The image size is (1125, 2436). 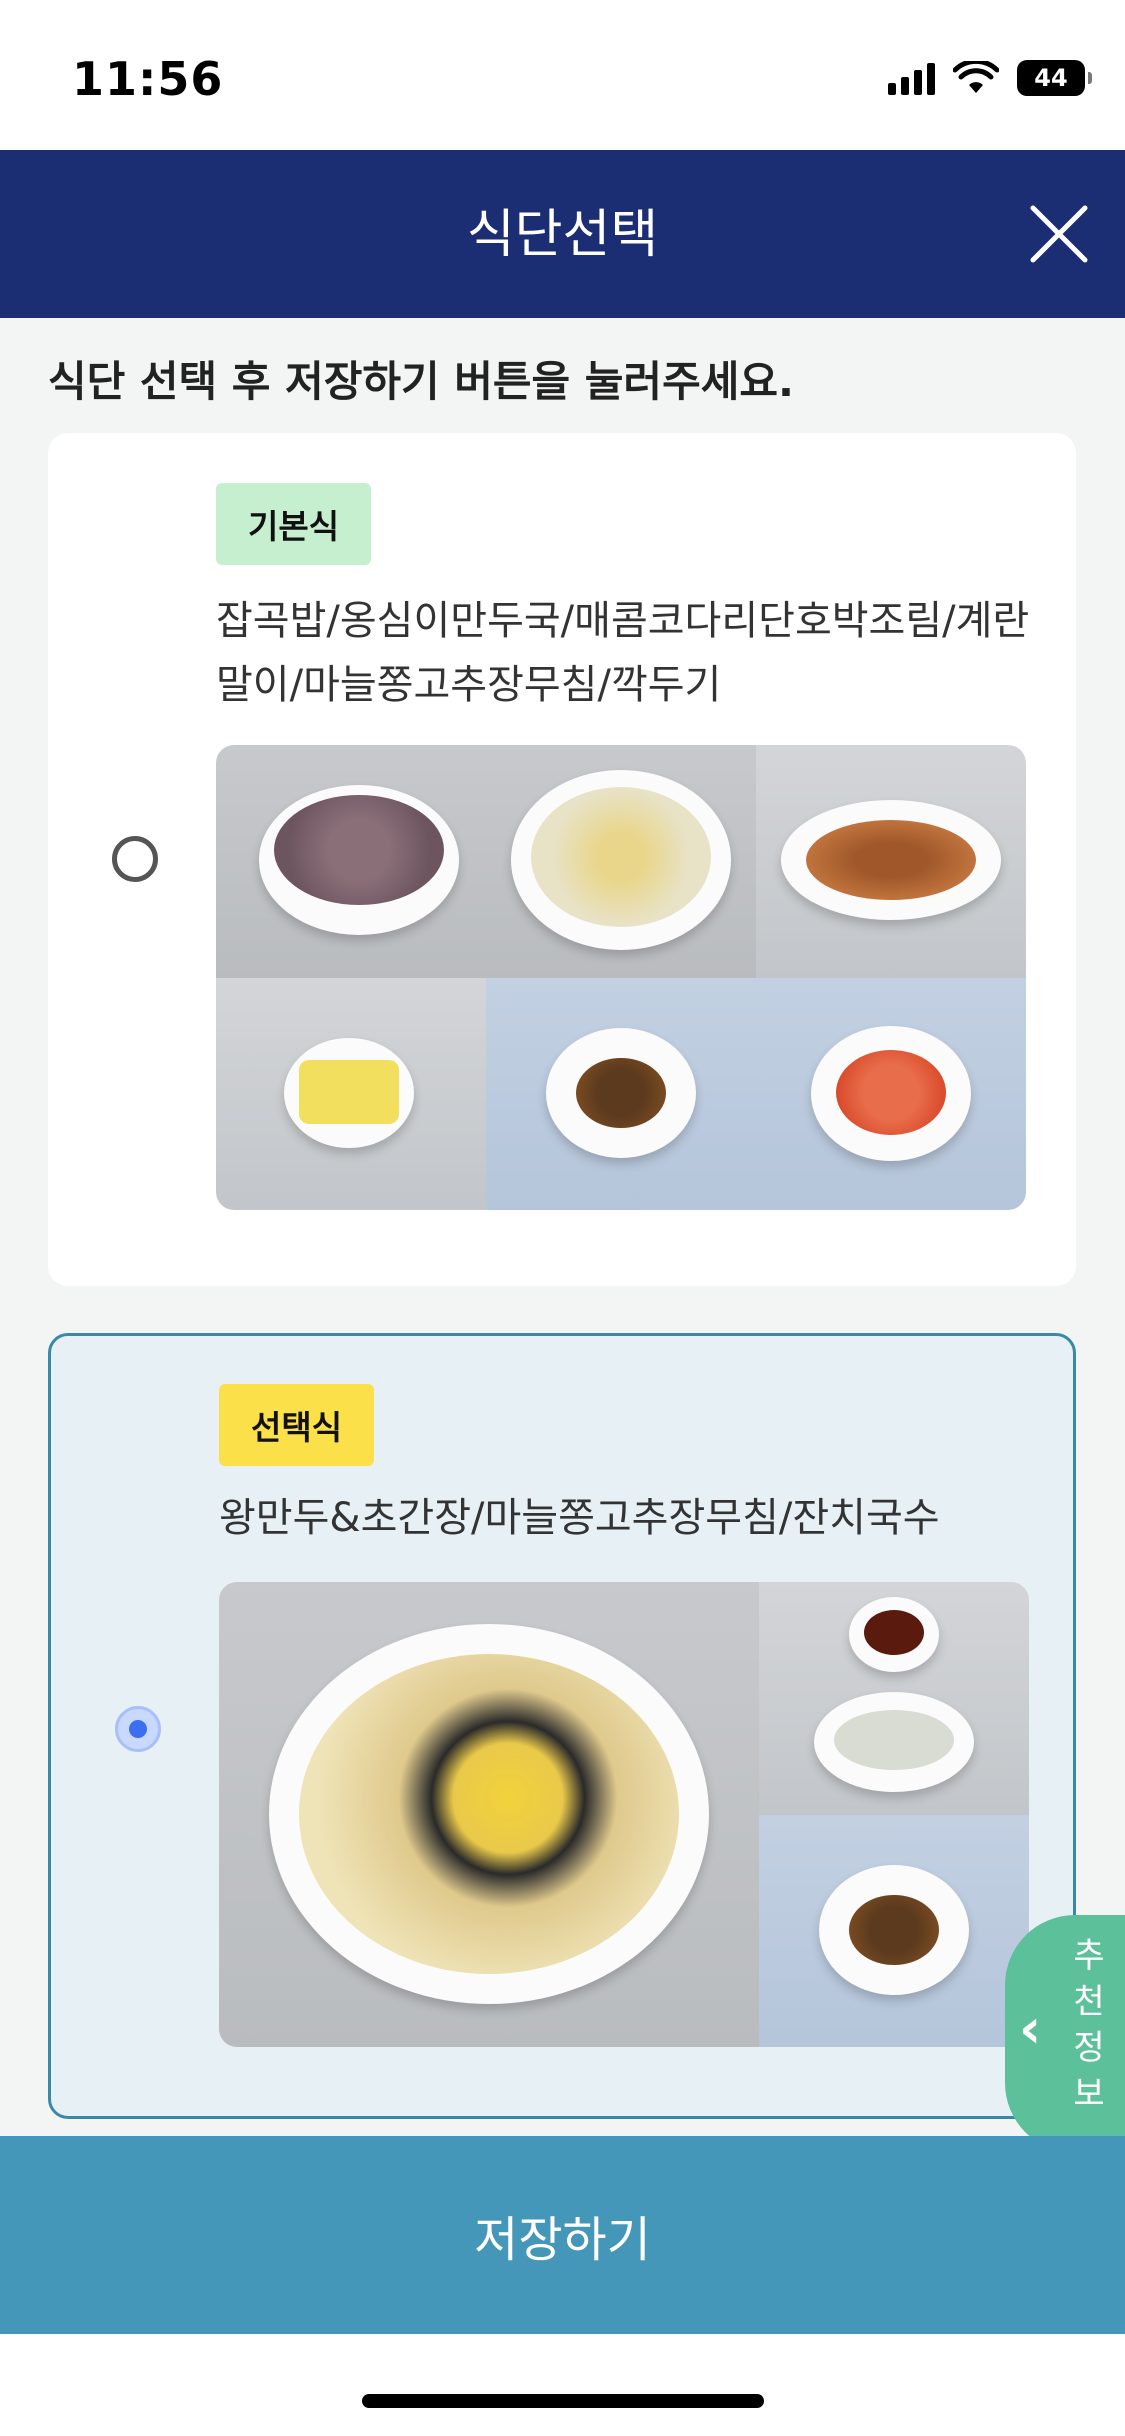 I want to click on photo-rolled-omelette, so click(x=351, y=1093).